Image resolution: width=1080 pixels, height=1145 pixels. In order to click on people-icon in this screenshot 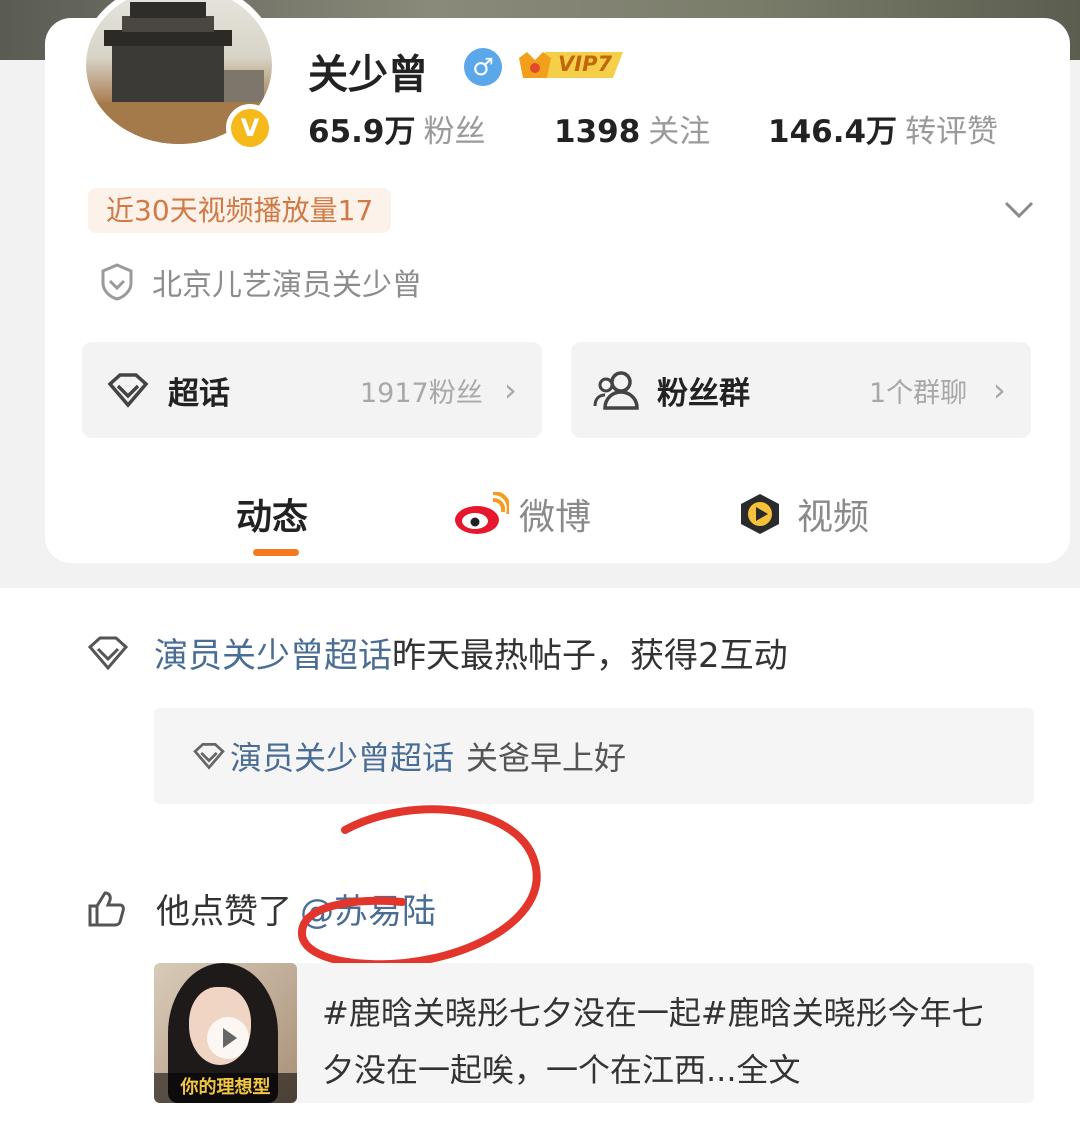, I will do `click(616, 390)`.